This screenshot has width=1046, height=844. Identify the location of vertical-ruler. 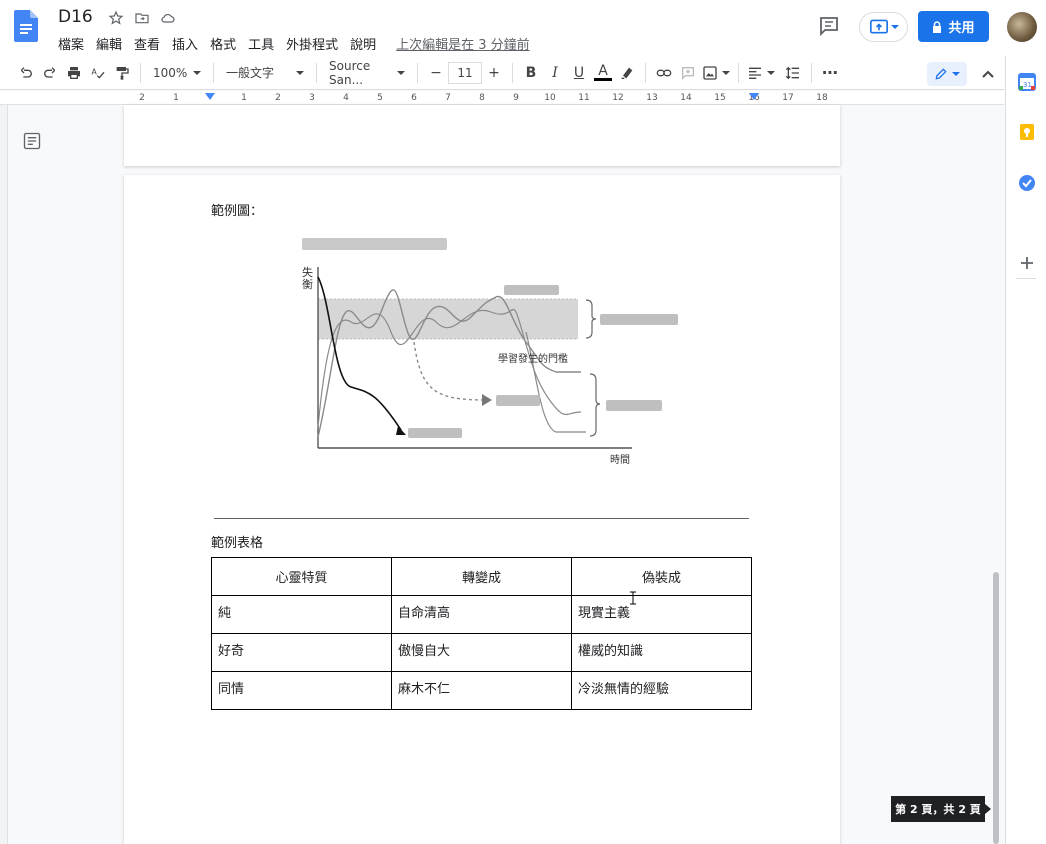
(4, 474).